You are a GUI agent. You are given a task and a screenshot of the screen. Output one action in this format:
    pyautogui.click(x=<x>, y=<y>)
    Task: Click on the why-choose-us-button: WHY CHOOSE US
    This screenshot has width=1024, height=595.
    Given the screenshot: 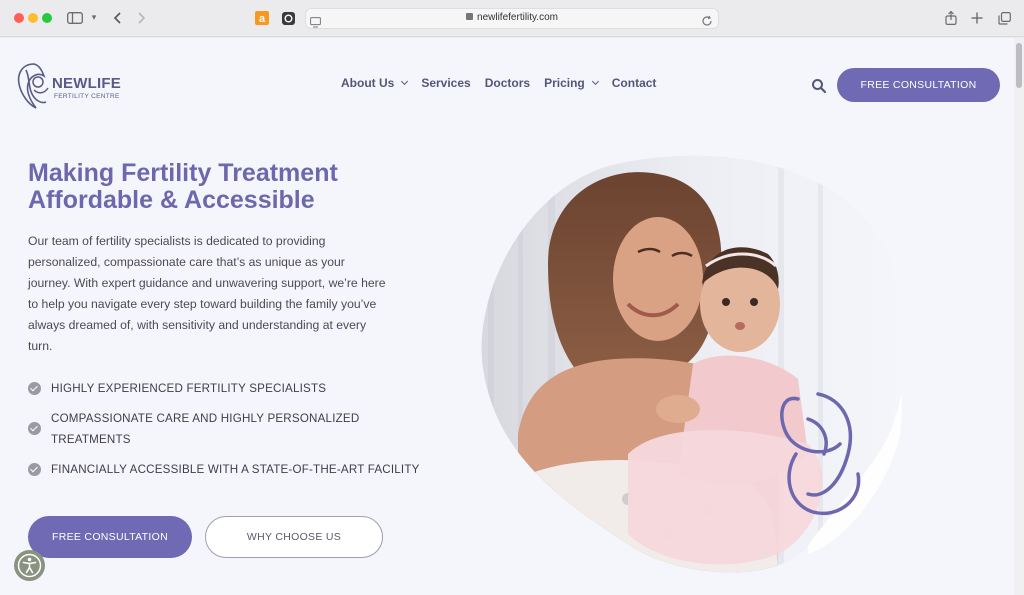 What is the action you would take?
    pyautogui.click(x=294, y=537)
    